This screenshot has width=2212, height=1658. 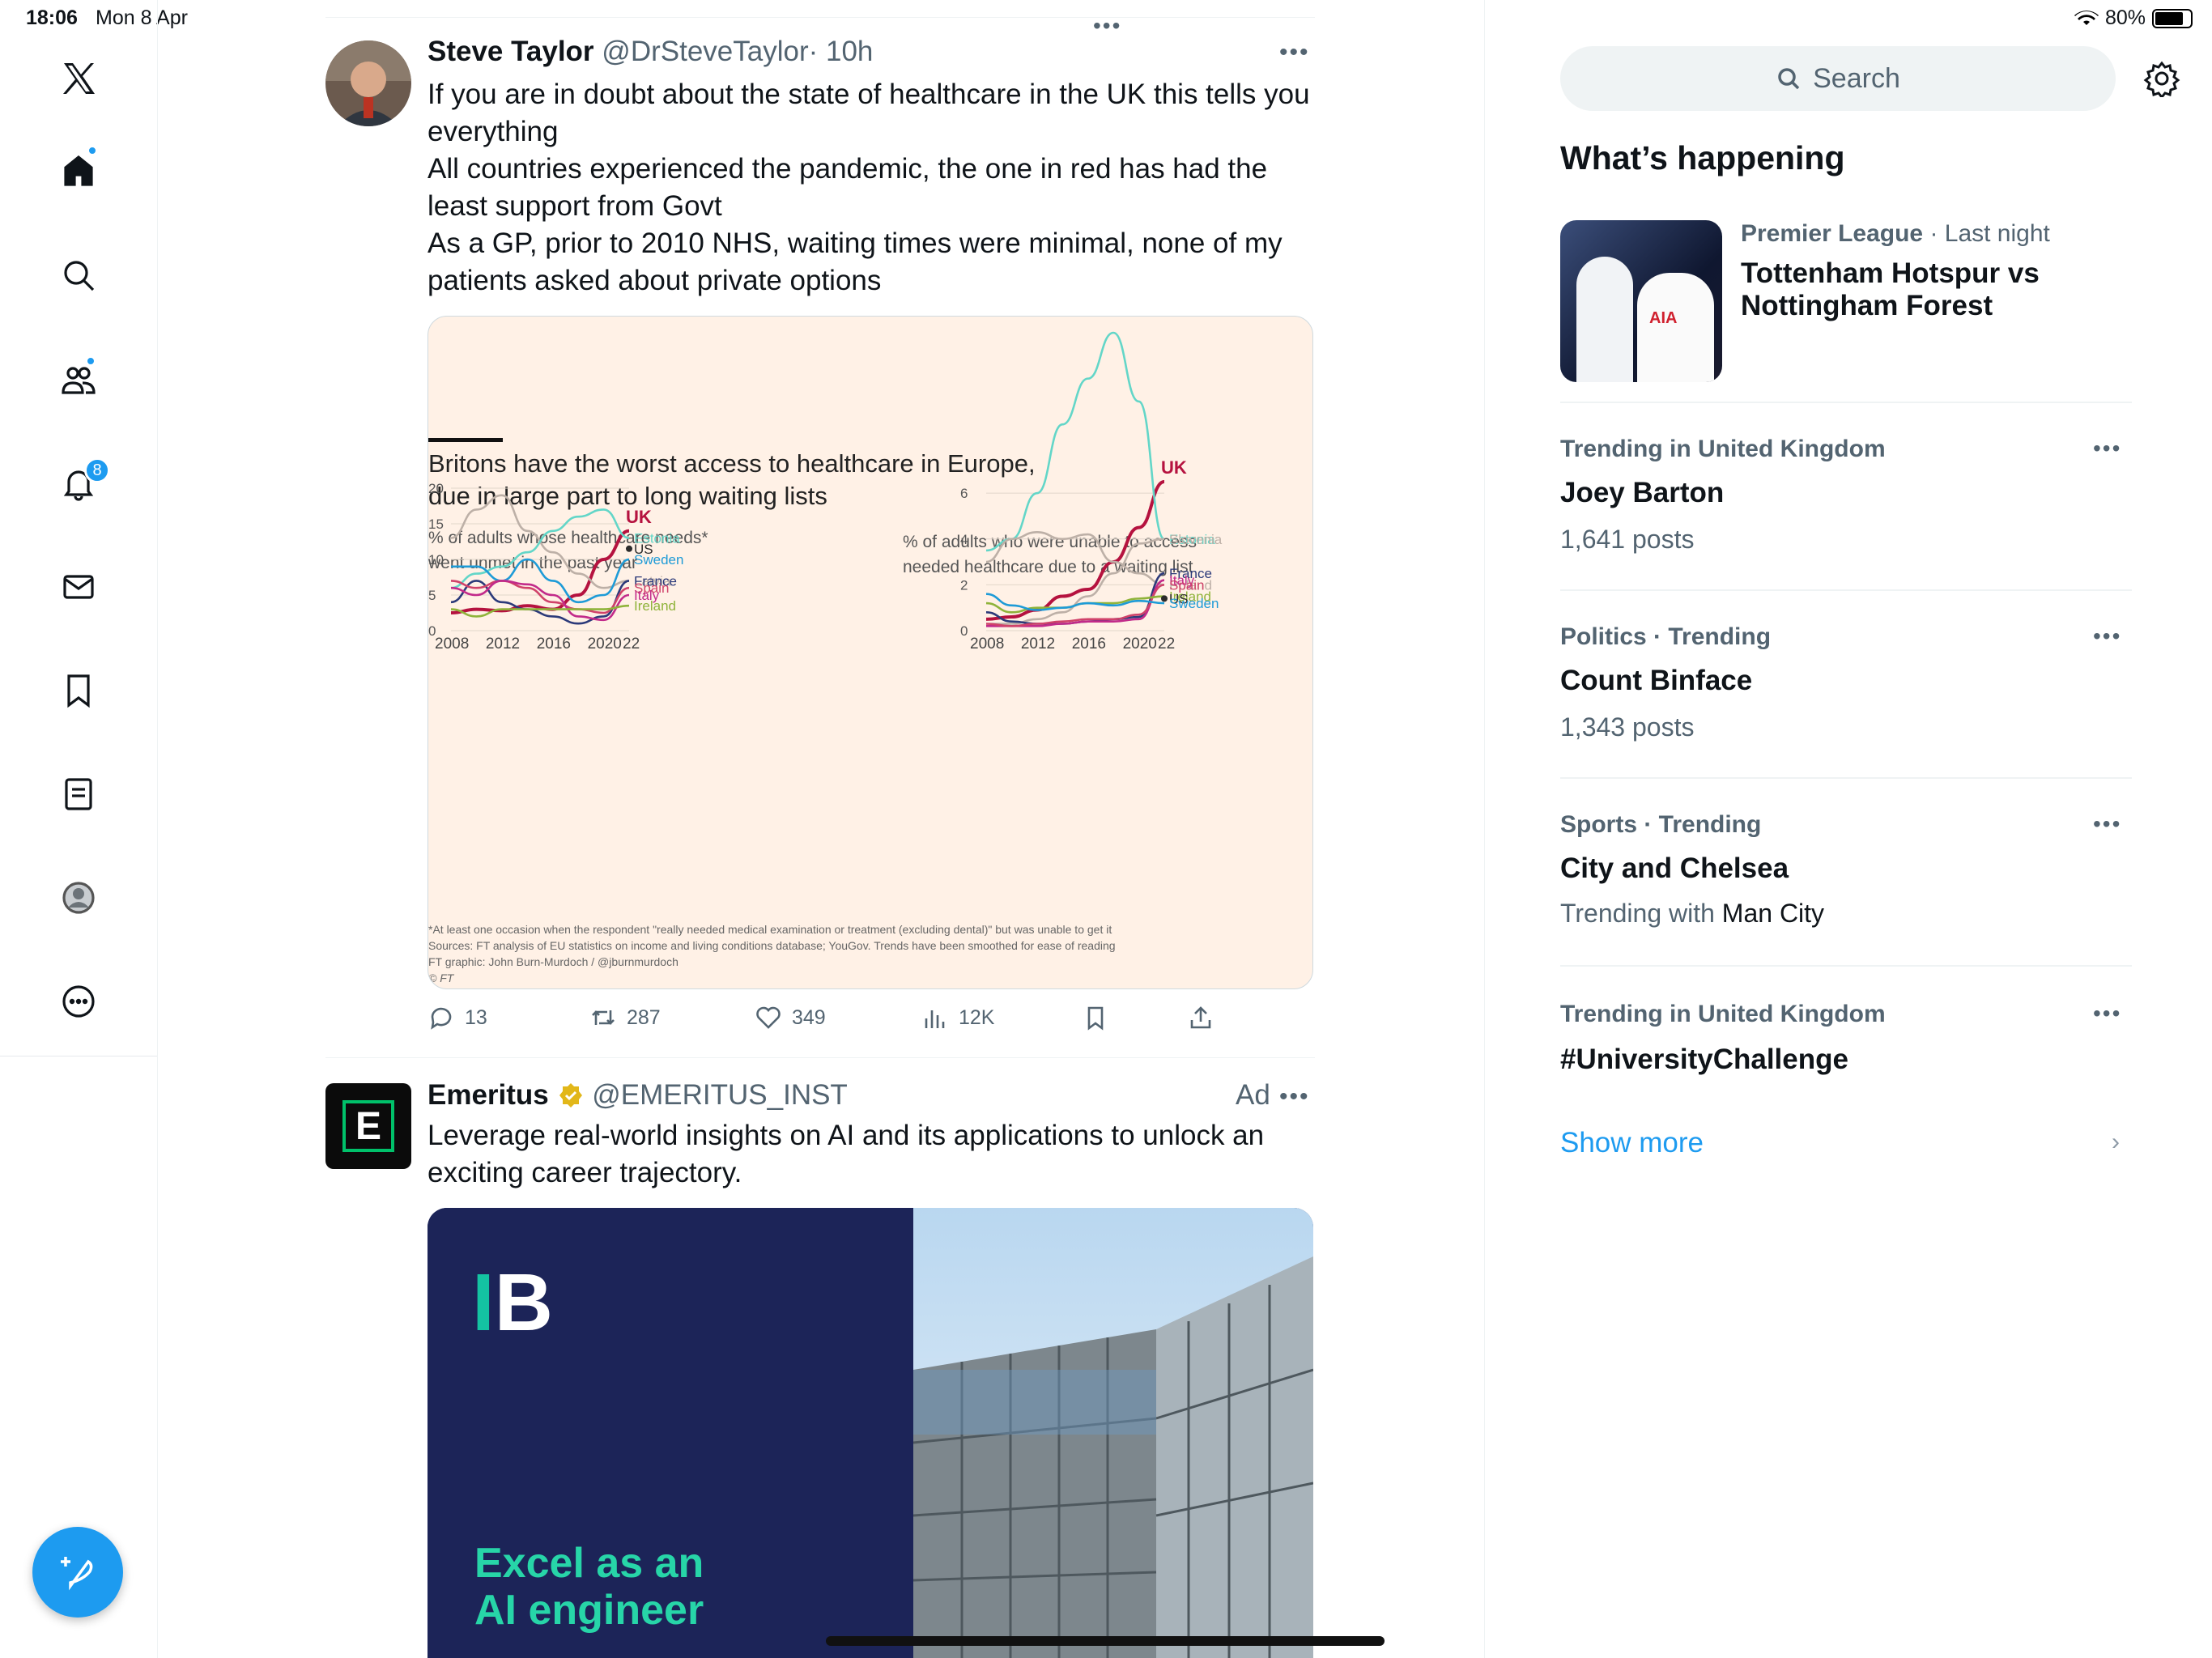 I want to click on trend-divider, so click(x=1846, y=402).